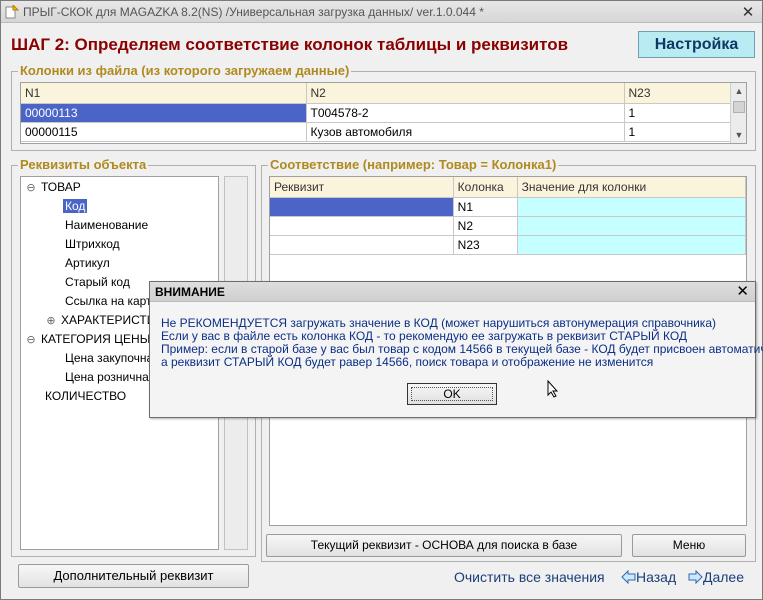  What do you see at coordinates (452, 292) in the screenshot?
I see `dialog-title: ВНИМАНИЕ` at bounding box center [452, 292].